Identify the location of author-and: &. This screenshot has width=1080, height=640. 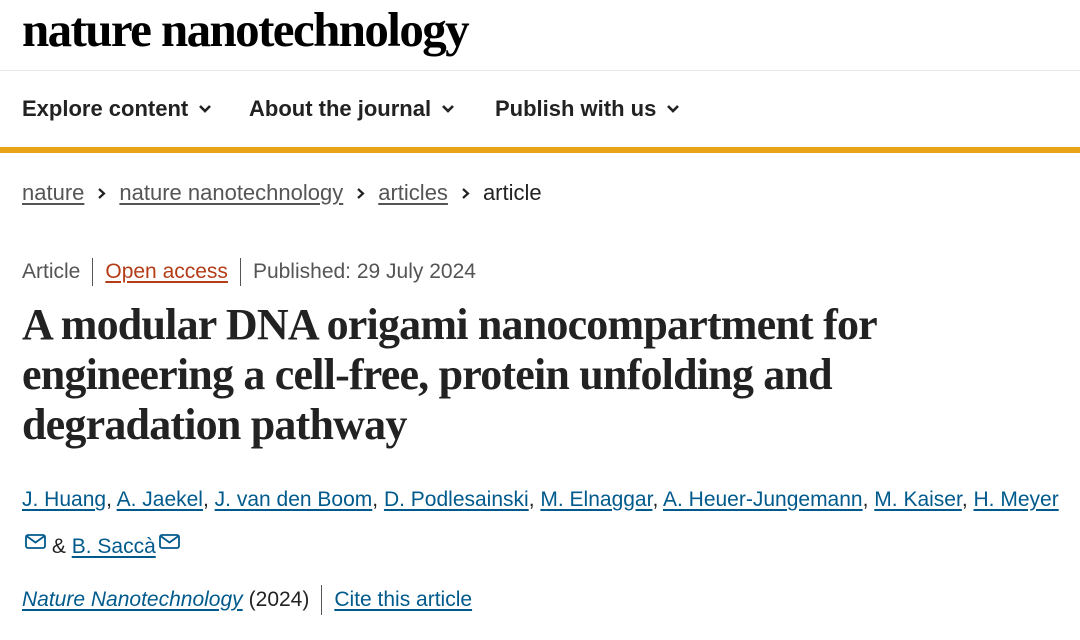
(58, 546).